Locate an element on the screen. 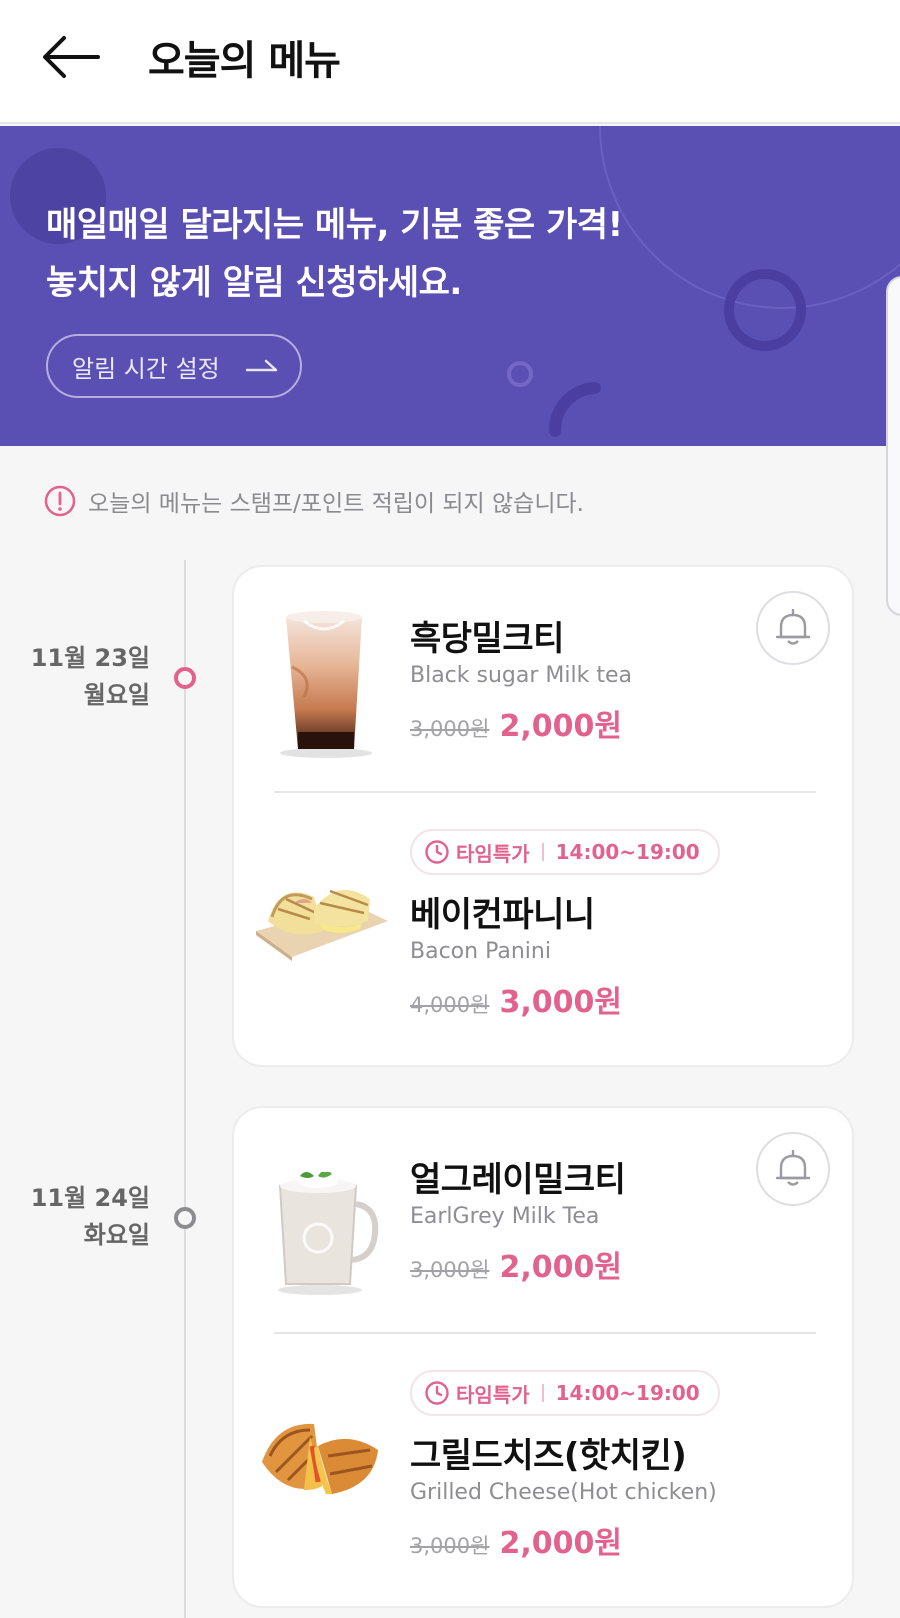 This screenshot has height=1618, width=900. original-price: 4,000원 is located at coordinates (450, 1005).